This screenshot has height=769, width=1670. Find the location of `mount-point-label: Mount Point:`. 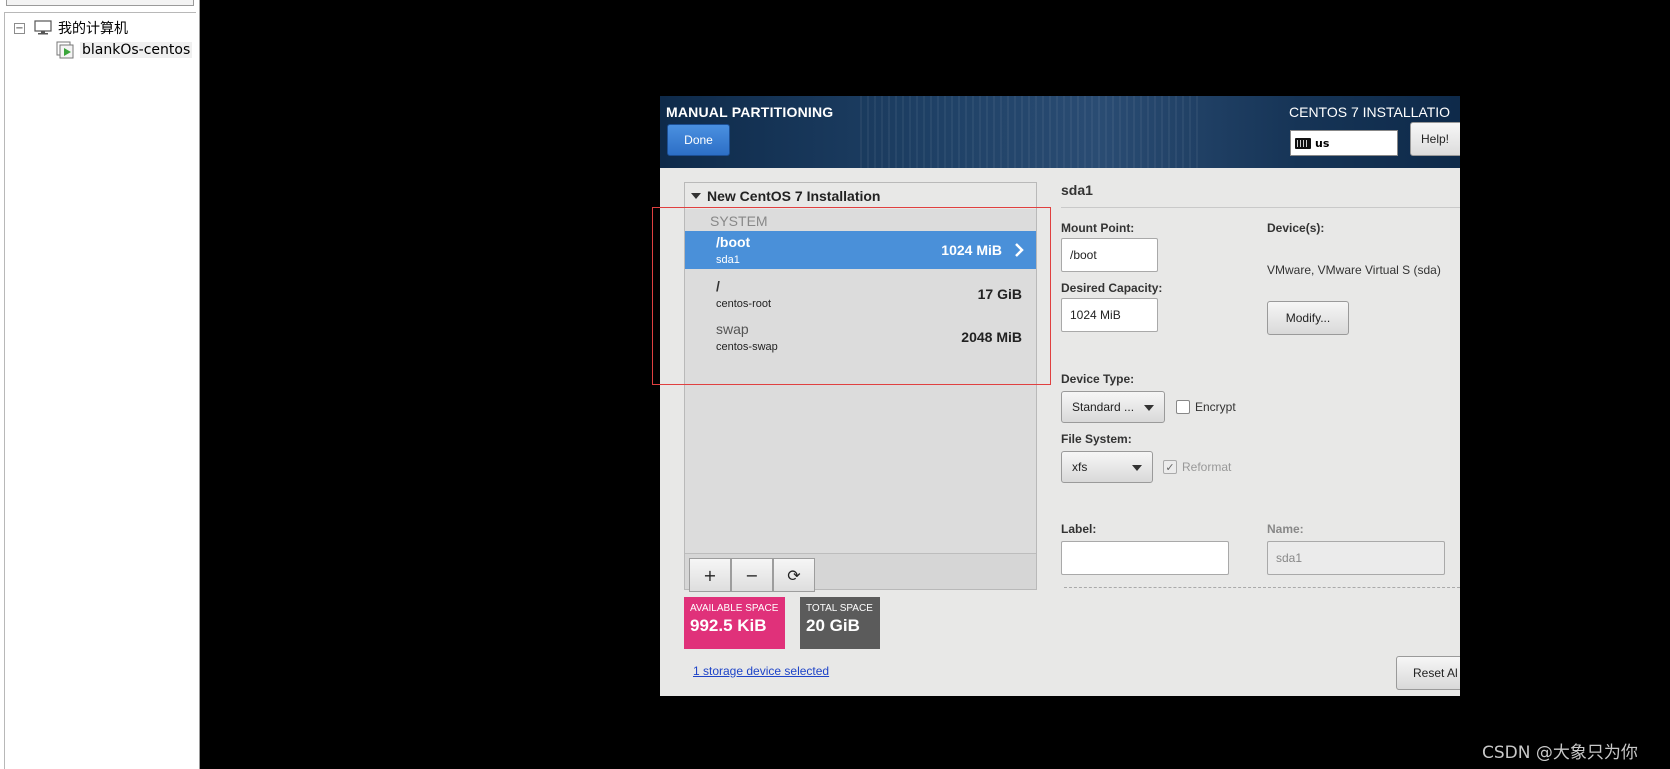

mount-point-label: Mount Point: is located at coordinates (1098, 228).